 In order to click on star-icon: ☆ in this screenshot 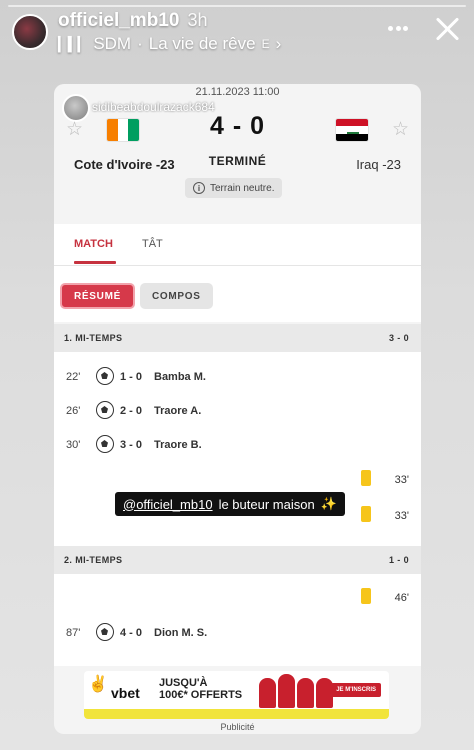, I will do `click(400, 129)`.